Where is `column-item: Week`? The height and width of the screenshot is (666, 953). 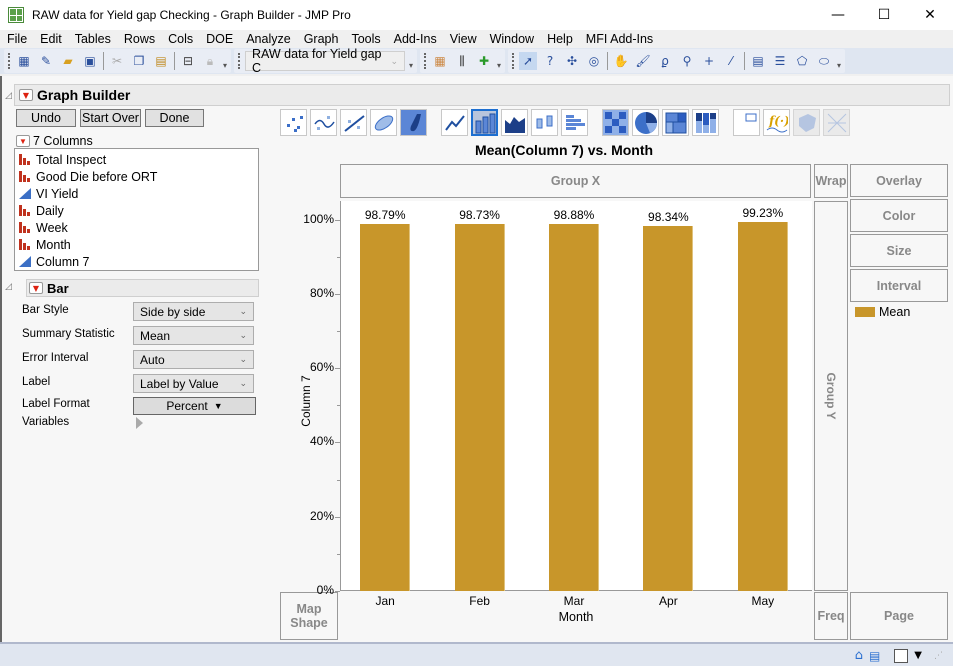
column-item: Week is located at coordinates (138, 227).